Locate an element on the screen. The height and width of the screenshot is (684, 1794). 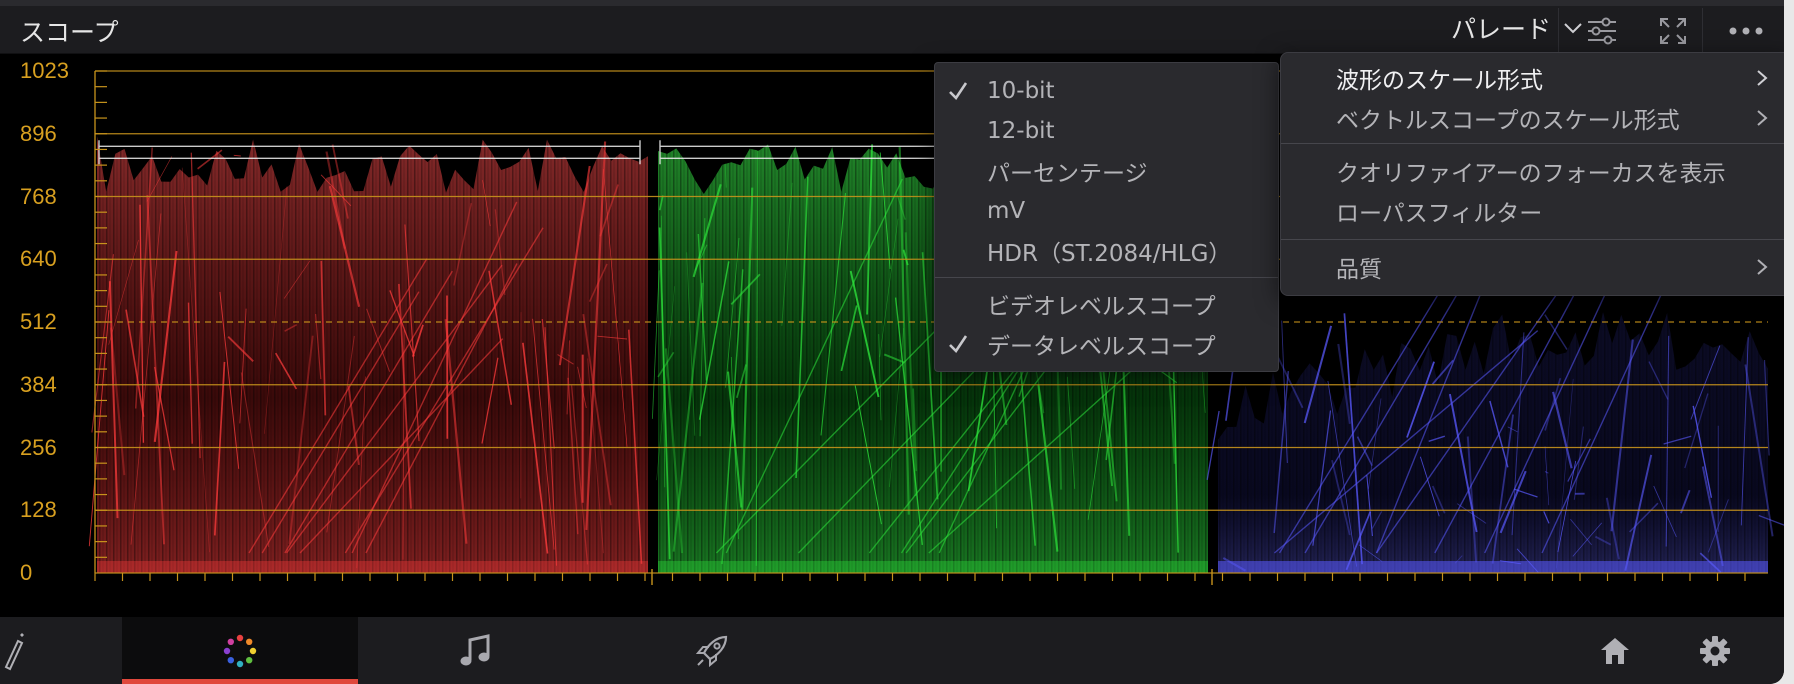
menu-item-label: ベクトルスコープのスケール形式 is located at coordinates (1508, 121).